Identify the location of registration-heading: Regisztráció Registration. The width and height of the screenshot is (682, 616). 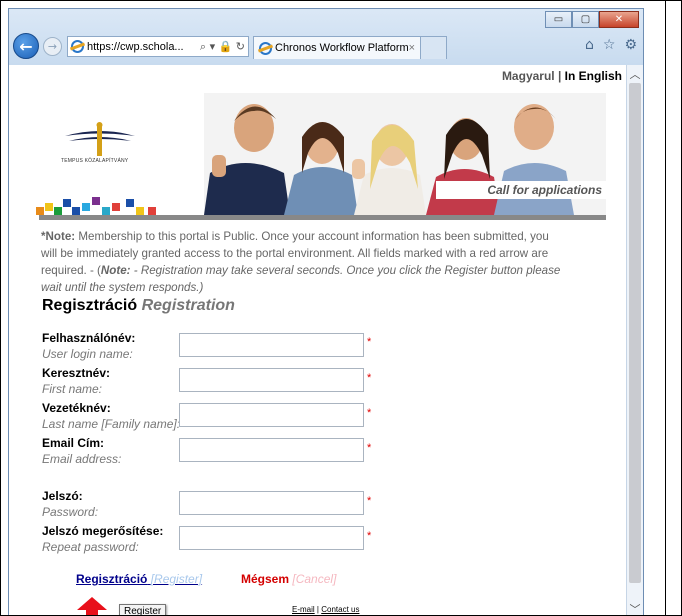
(138, 306).